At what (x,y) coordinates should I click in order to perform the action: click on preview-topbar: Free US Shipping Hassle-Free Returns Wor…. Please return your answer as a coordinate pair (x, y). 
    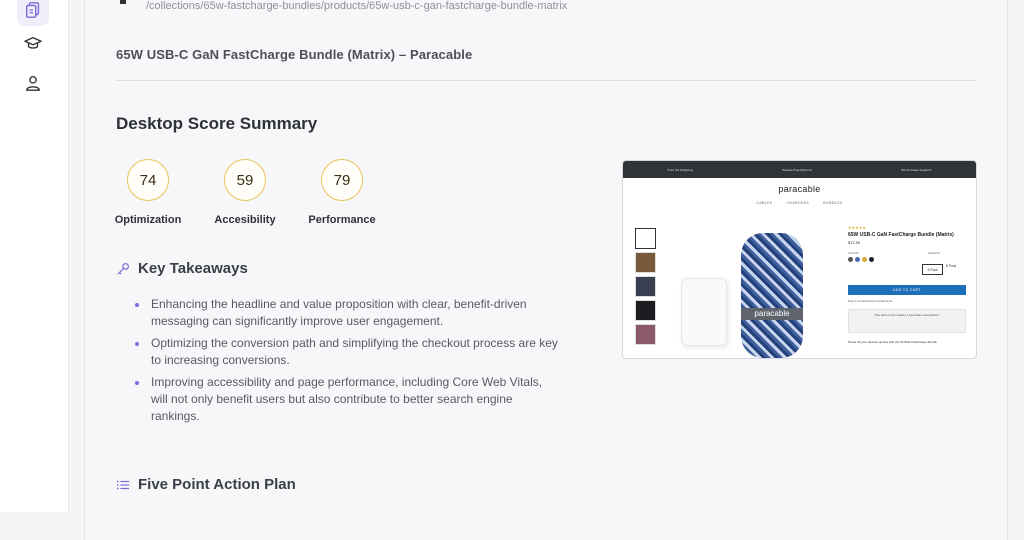
    Looking at the image, I should click on (799, 169).